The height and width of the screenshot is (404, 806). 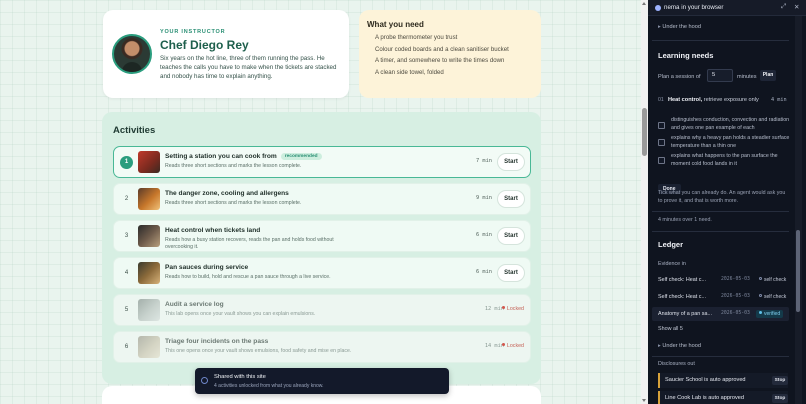 I want to click on show-all-link: Show all 5, so click(x=723, y=329).